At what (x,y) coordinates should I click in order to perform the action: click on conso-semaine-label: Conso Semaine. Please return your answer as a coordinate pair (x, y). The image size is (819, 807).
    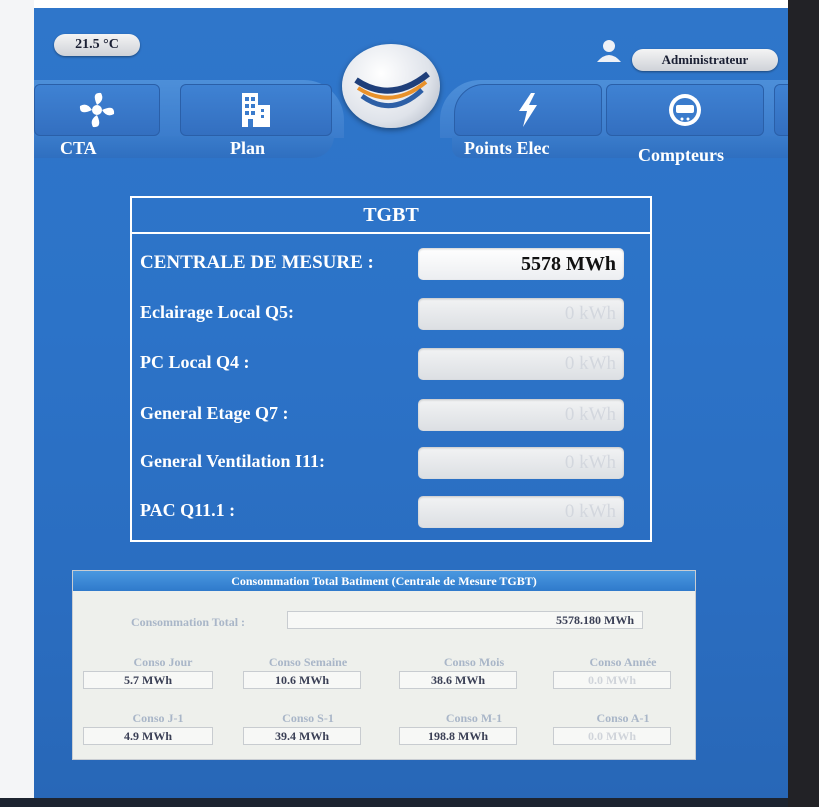
    Looking at the image, I should click on (308, 662).